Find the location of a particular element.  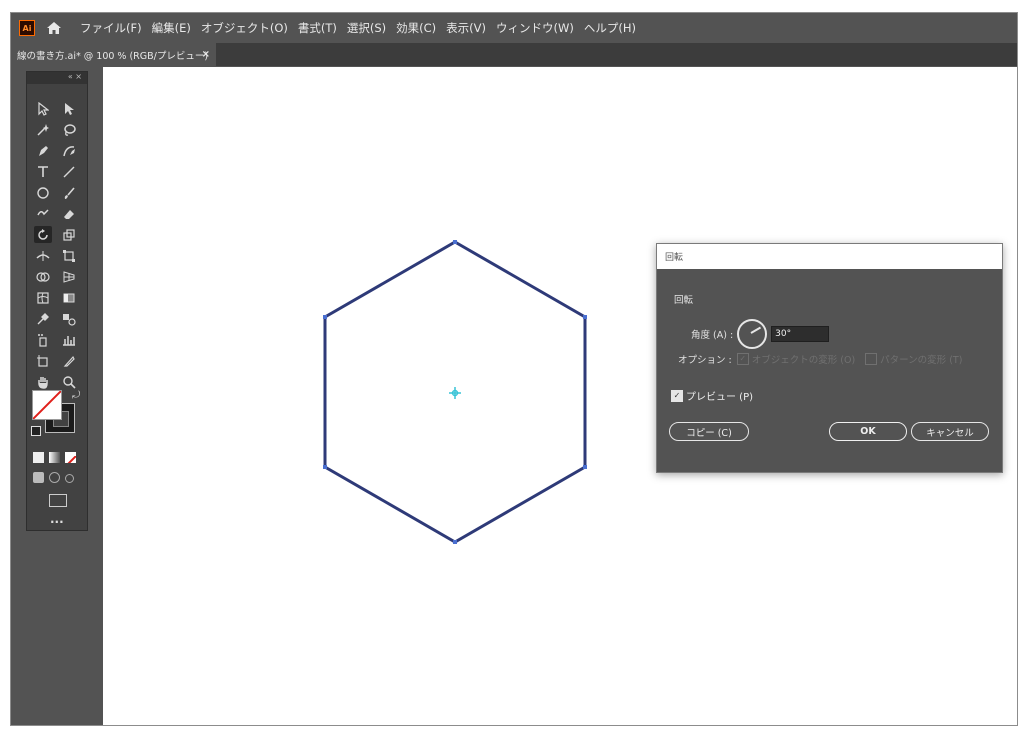

angle-input: 30° is located at coordinates (800, 334).